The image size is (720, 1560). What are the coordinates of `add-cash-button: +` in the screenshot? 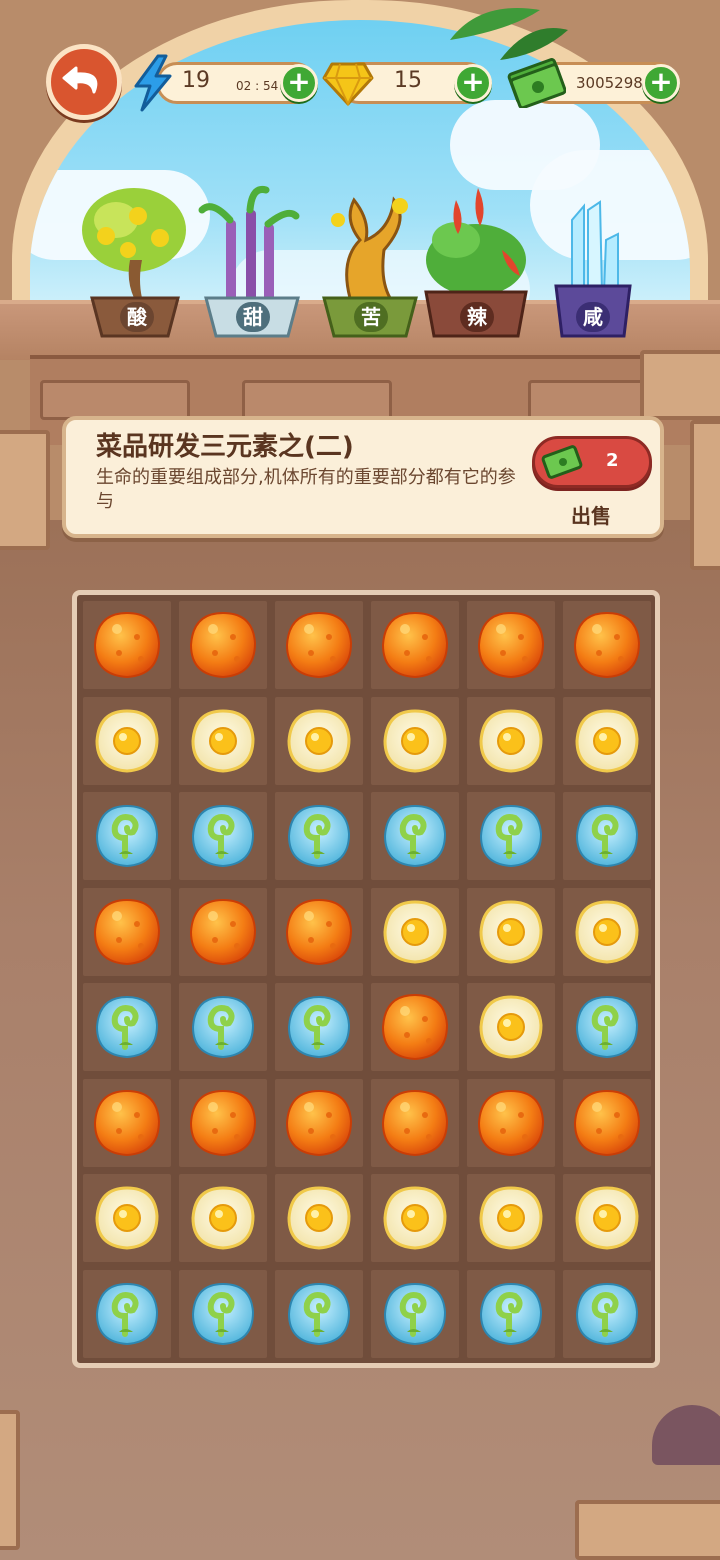 It's located at (661, 83).